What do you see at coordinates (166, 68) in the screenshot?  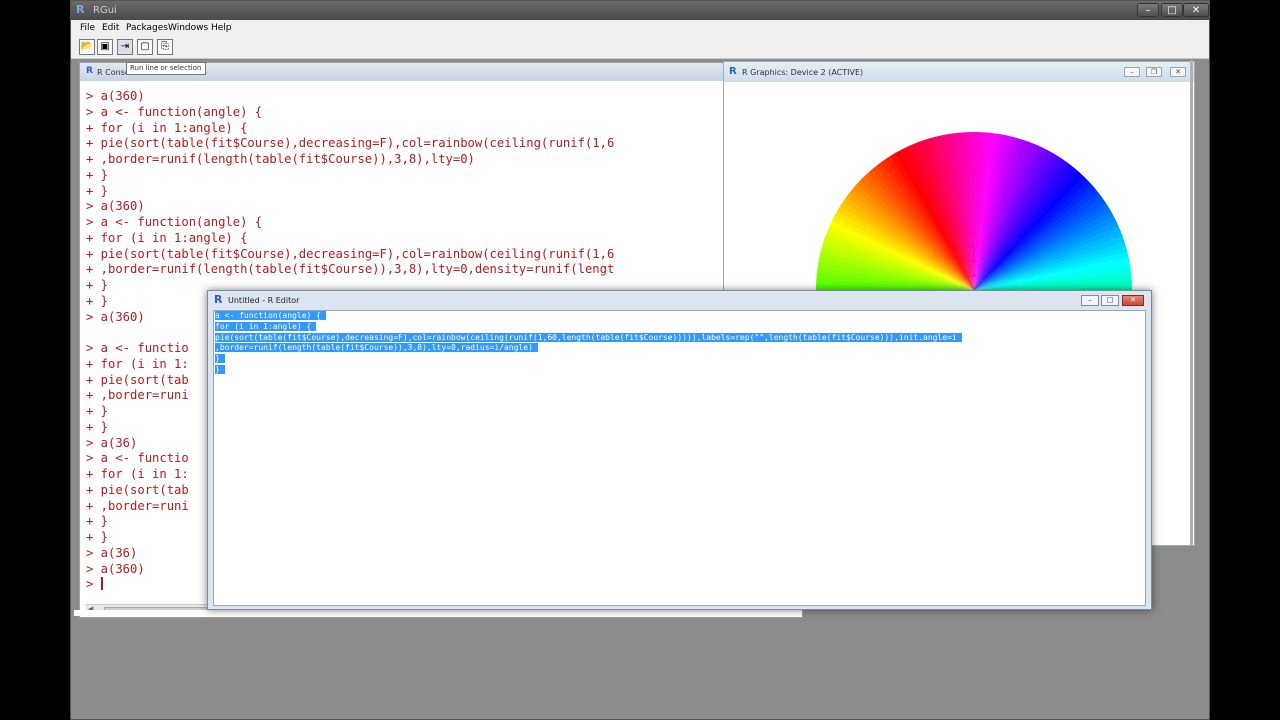 I see `tooltip-run-line: Run line or selection` at bounding box center [166, 68].